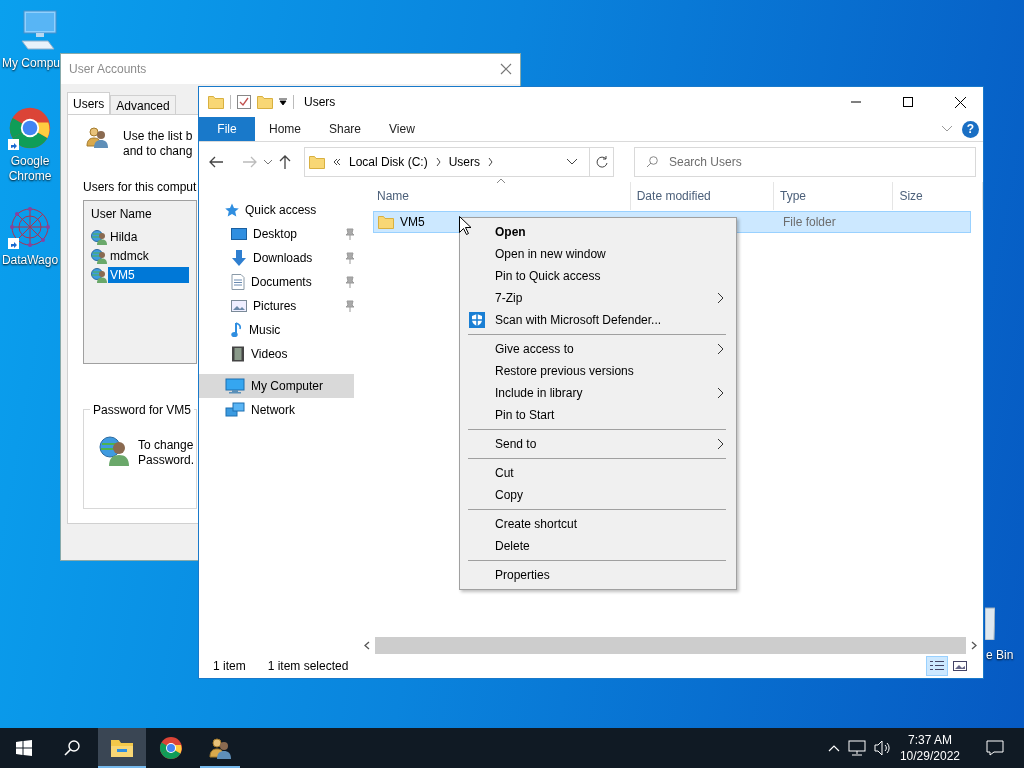 Image resolution: width=1024 pixels, height=768 pixels. I want to click on window-title: Users, so click(320, 102).